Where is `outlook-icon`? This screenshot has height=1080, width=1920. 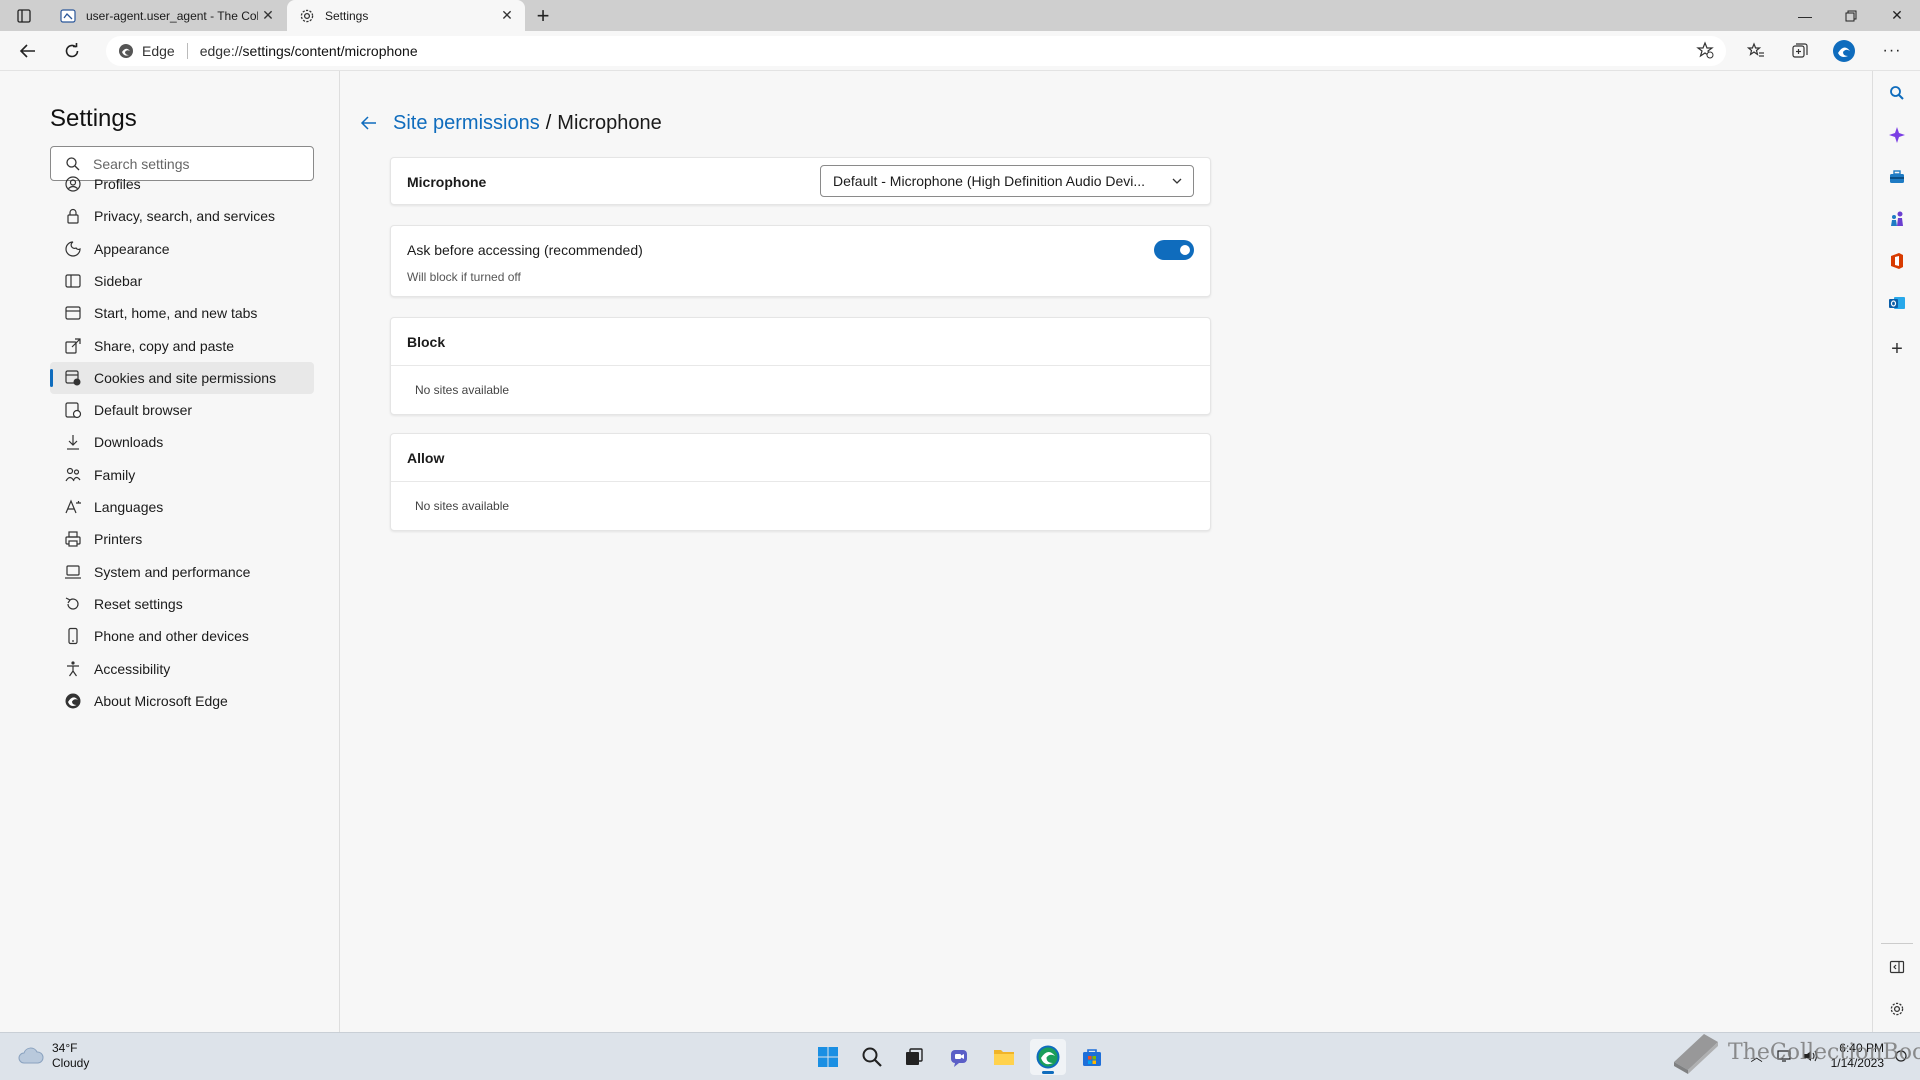 outlook-icon is located at coordinates (1897, 303).